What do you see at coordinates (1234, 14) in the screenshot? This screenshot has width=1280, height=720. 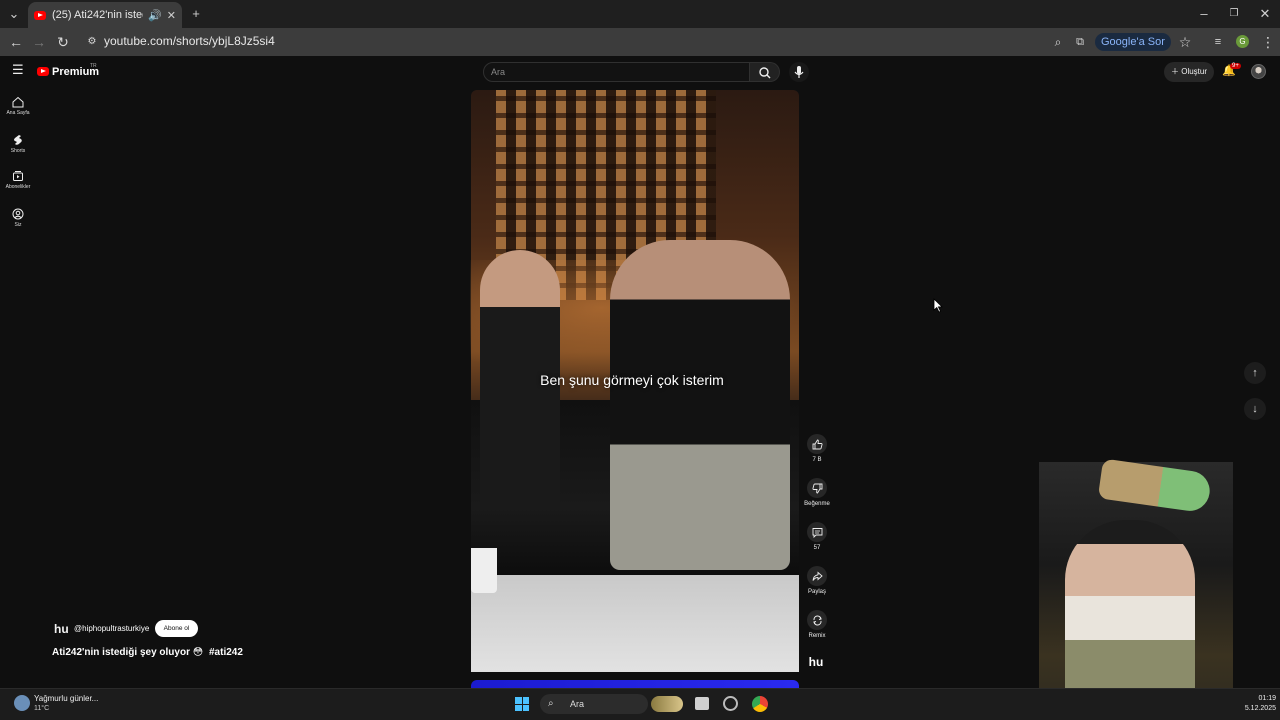 I see `restore-icon: ❐` at bounding box center [1234, 14].